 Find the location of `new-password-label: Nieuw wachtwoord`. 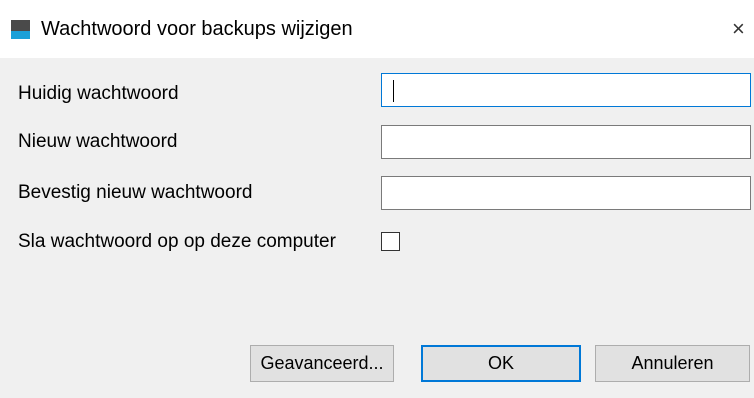

new-password-label: Nieuw wachtwoord is located at coordinates (98, 141).